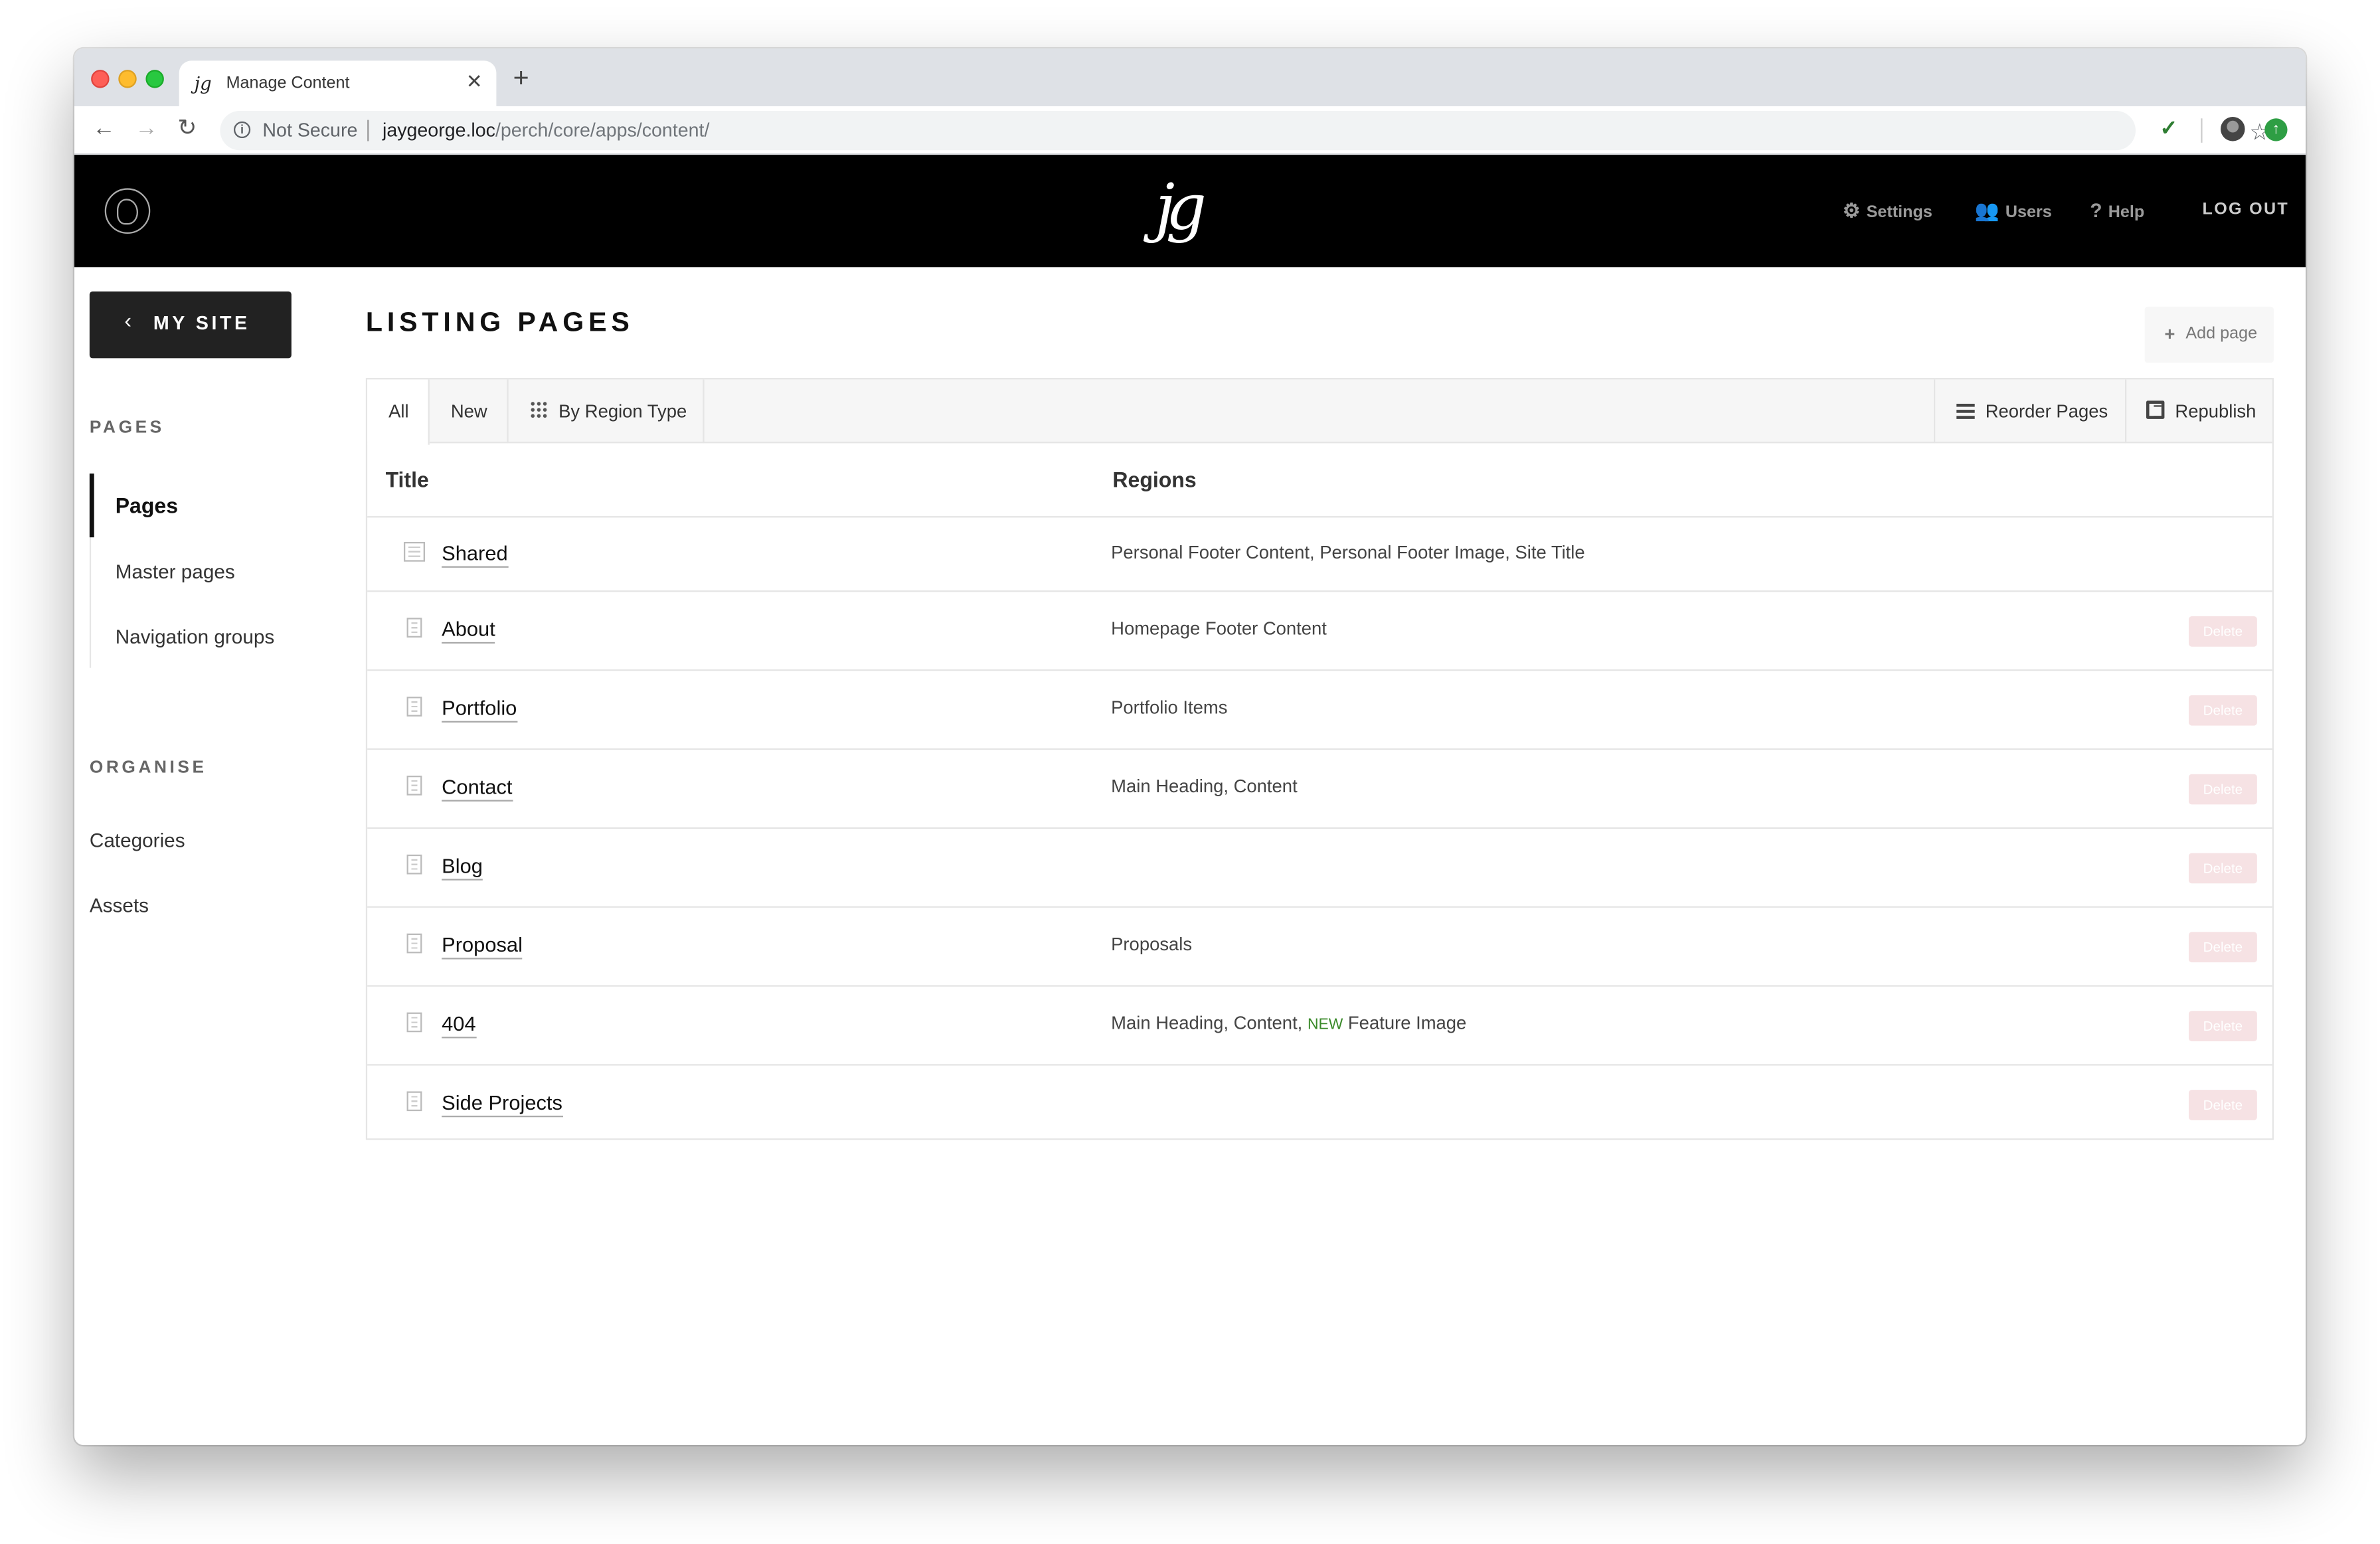 The image size is (2380, 1544). I want to click on sidebar-item-master-pages: Master pages, so click(175, 571).